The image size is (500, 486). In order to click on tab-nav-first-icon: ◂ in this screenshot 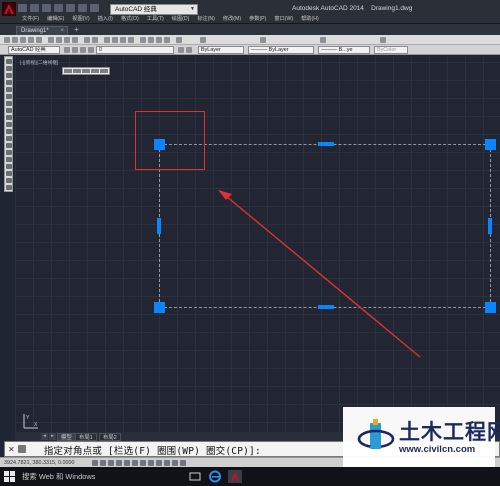, I will do `click(44, 436)`.